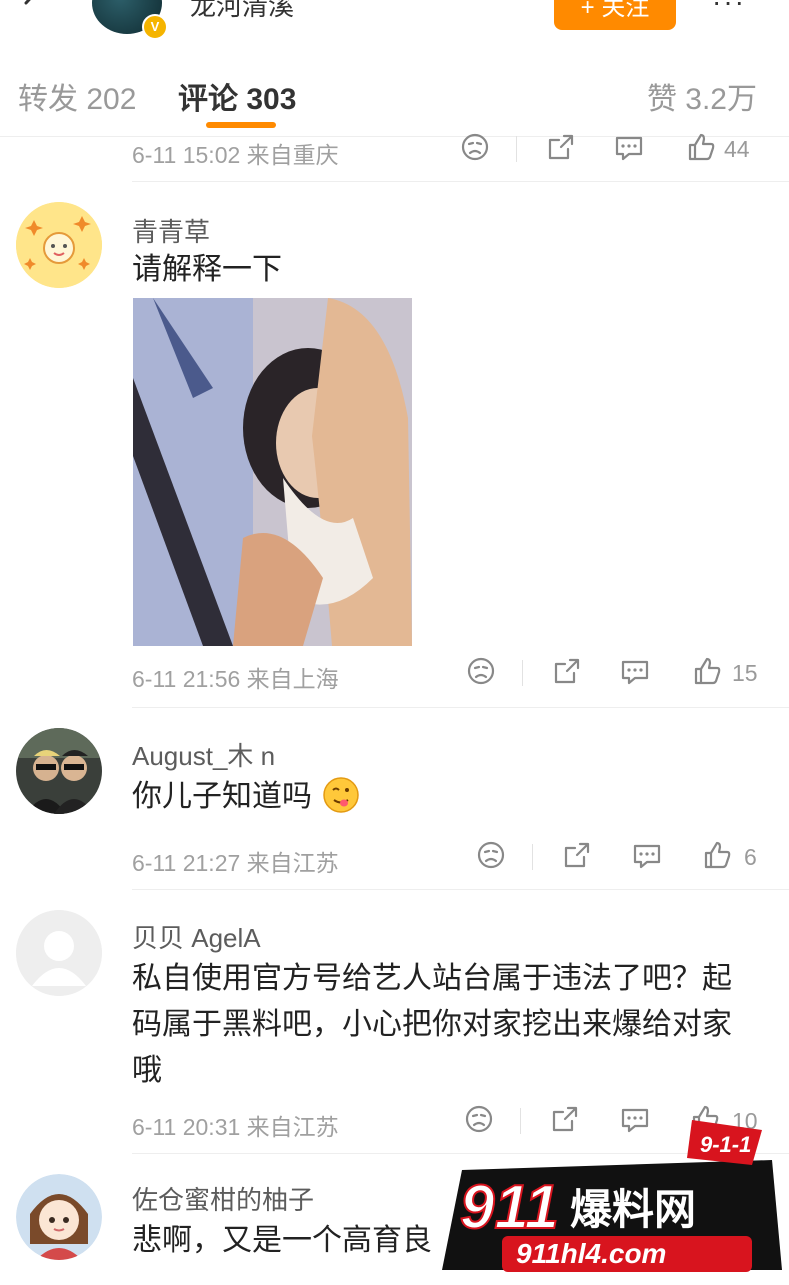 The width and height of the screenshot is (789, 1285). Describe the element at coordinates (737, 149) in the screenshot. I see `like-count: 44` at that location.